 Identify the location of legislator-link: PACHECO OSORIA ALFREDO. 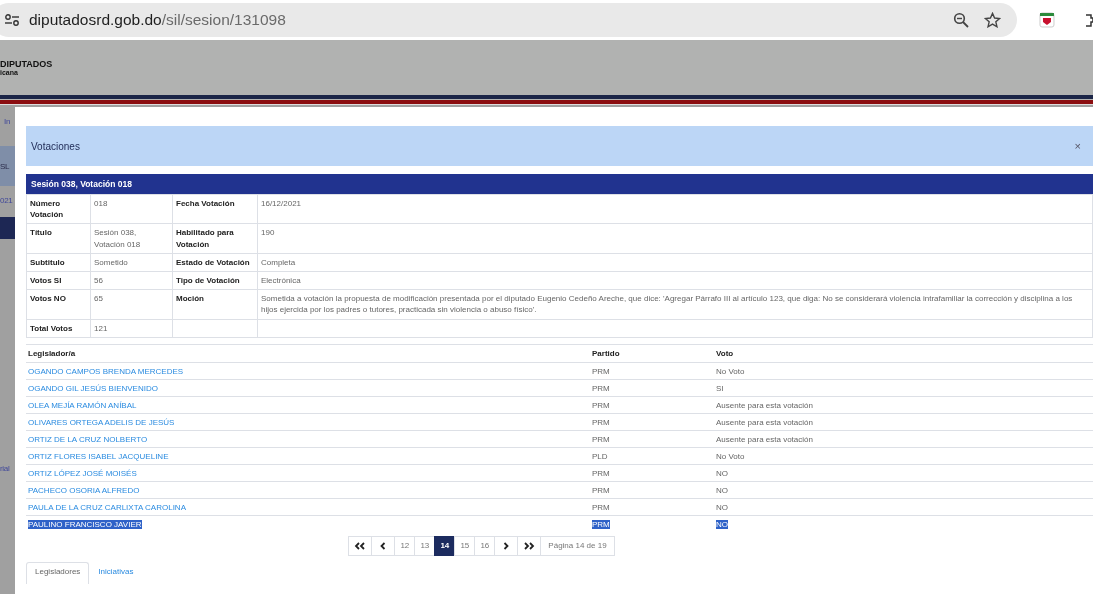
(84, 490).